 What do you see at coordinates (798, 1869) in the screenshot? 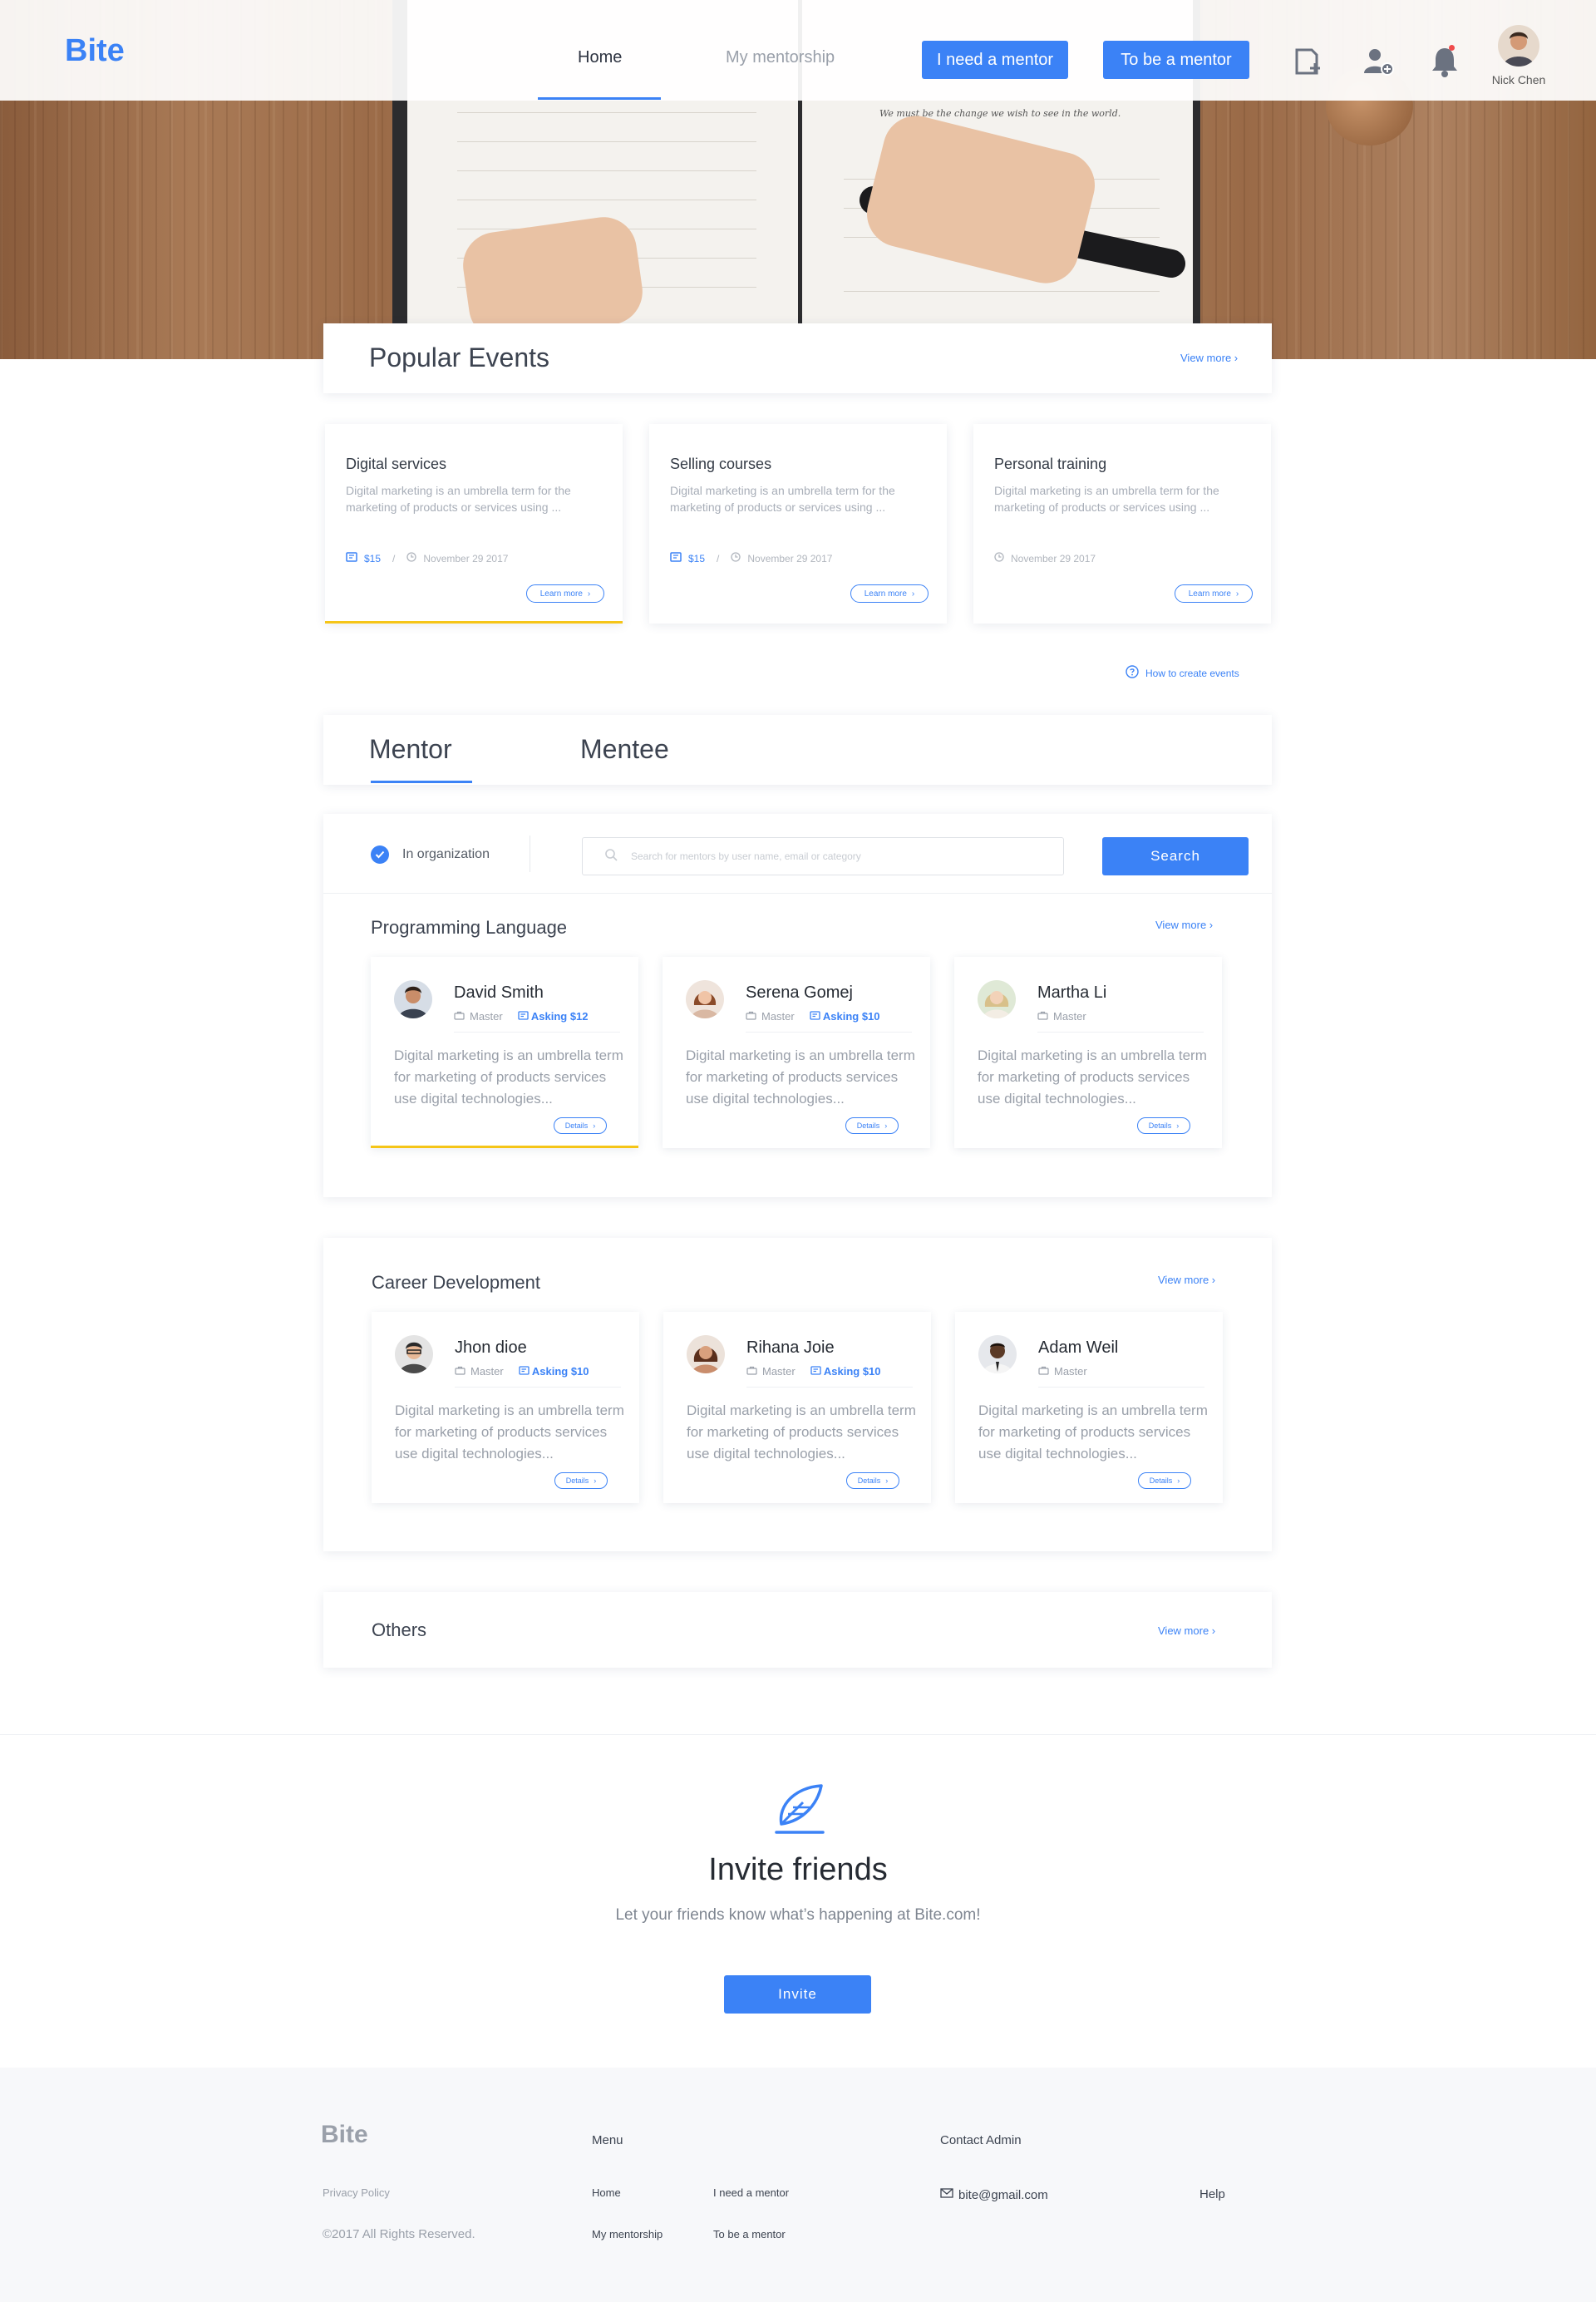
I see `invite-title: Invite friends` at bounding box center [798, 1869].